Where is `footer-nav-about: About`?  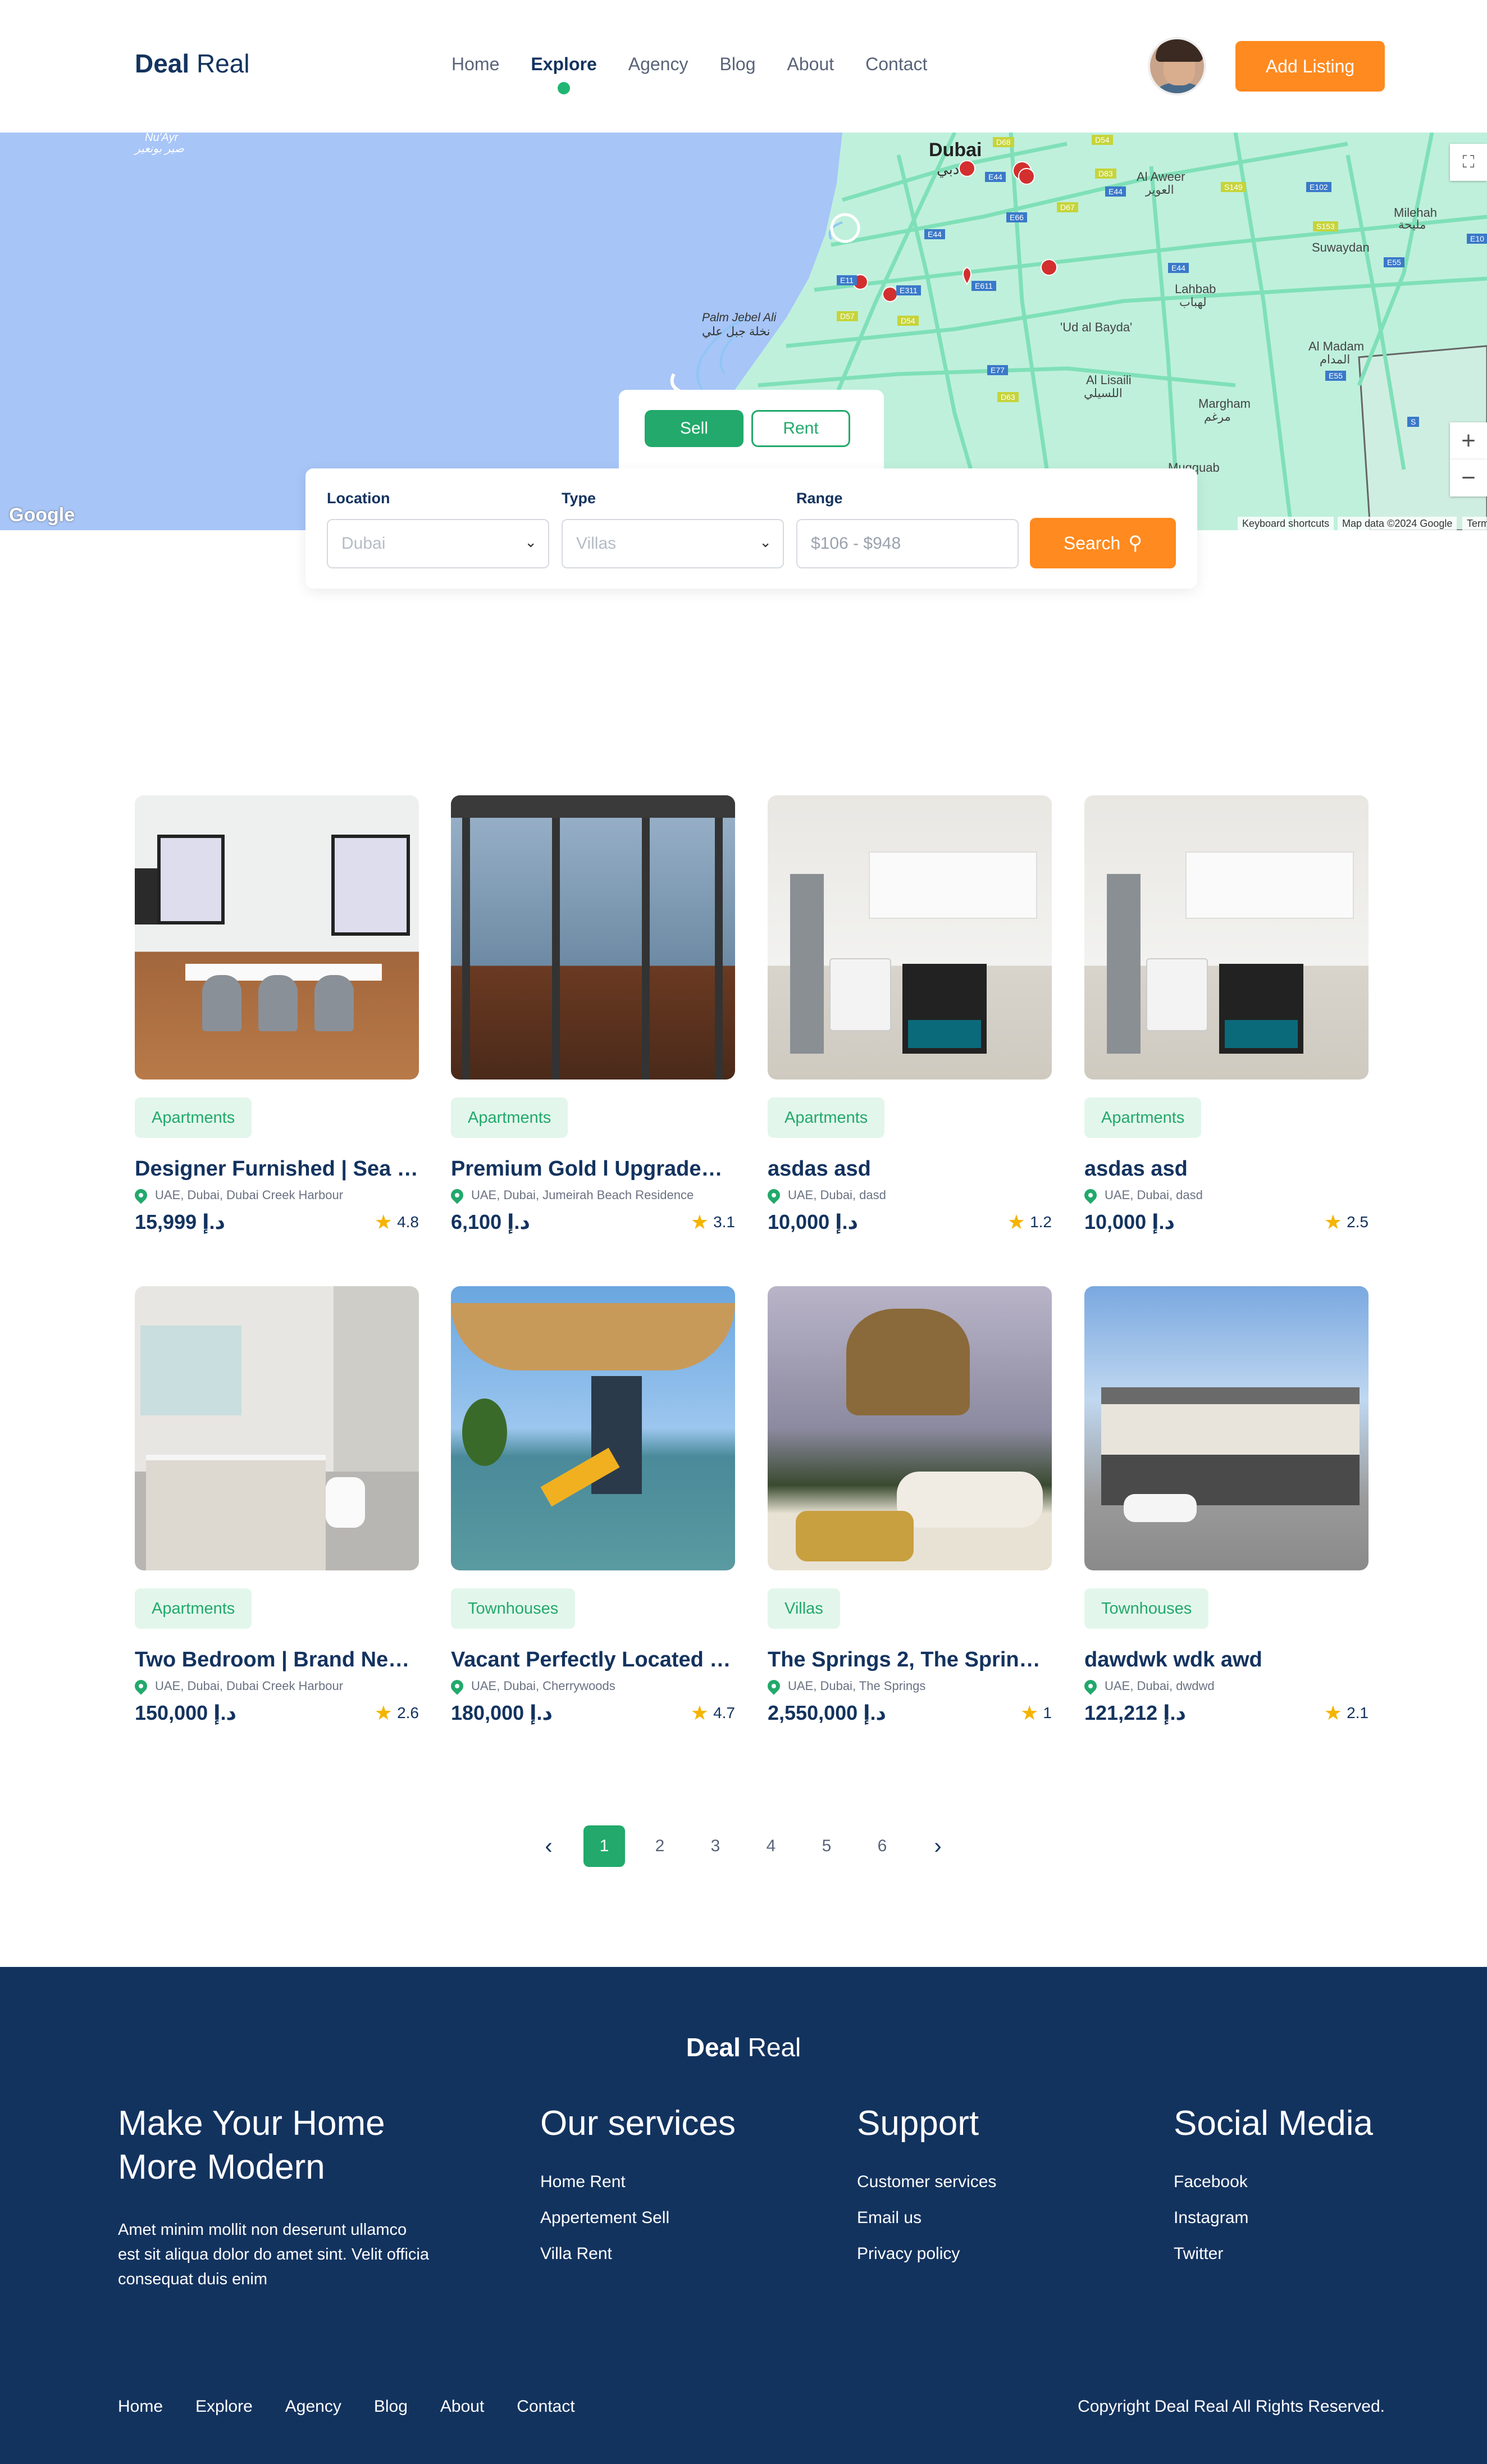
footer-nav-about: About is located at coordinates (462, 2407).